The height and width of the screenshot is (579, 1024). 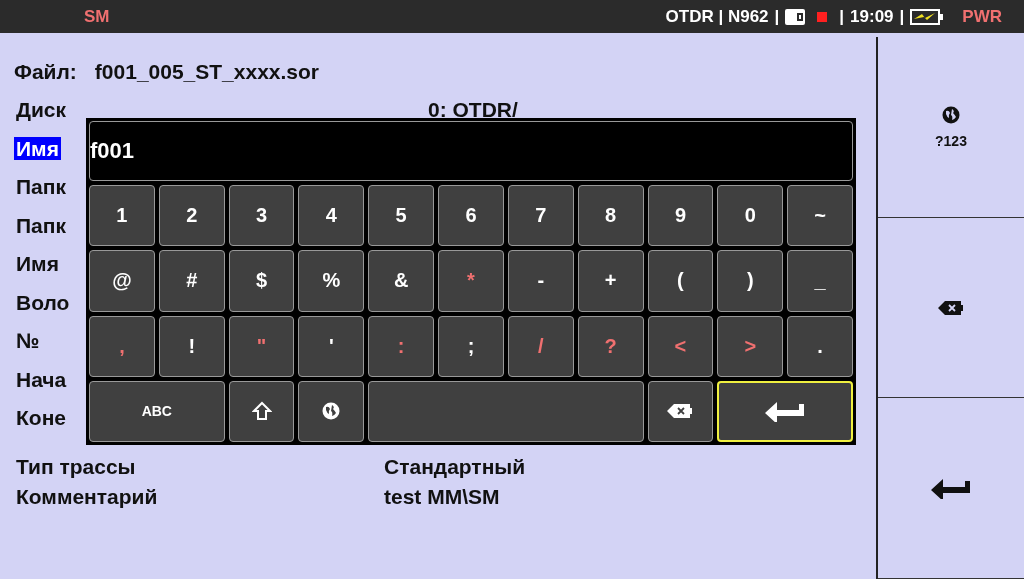 What do you see at coordinates (442, 496) in the screenshot?
I see `field-value: test MM\SM` at bounding box center [442, 496].